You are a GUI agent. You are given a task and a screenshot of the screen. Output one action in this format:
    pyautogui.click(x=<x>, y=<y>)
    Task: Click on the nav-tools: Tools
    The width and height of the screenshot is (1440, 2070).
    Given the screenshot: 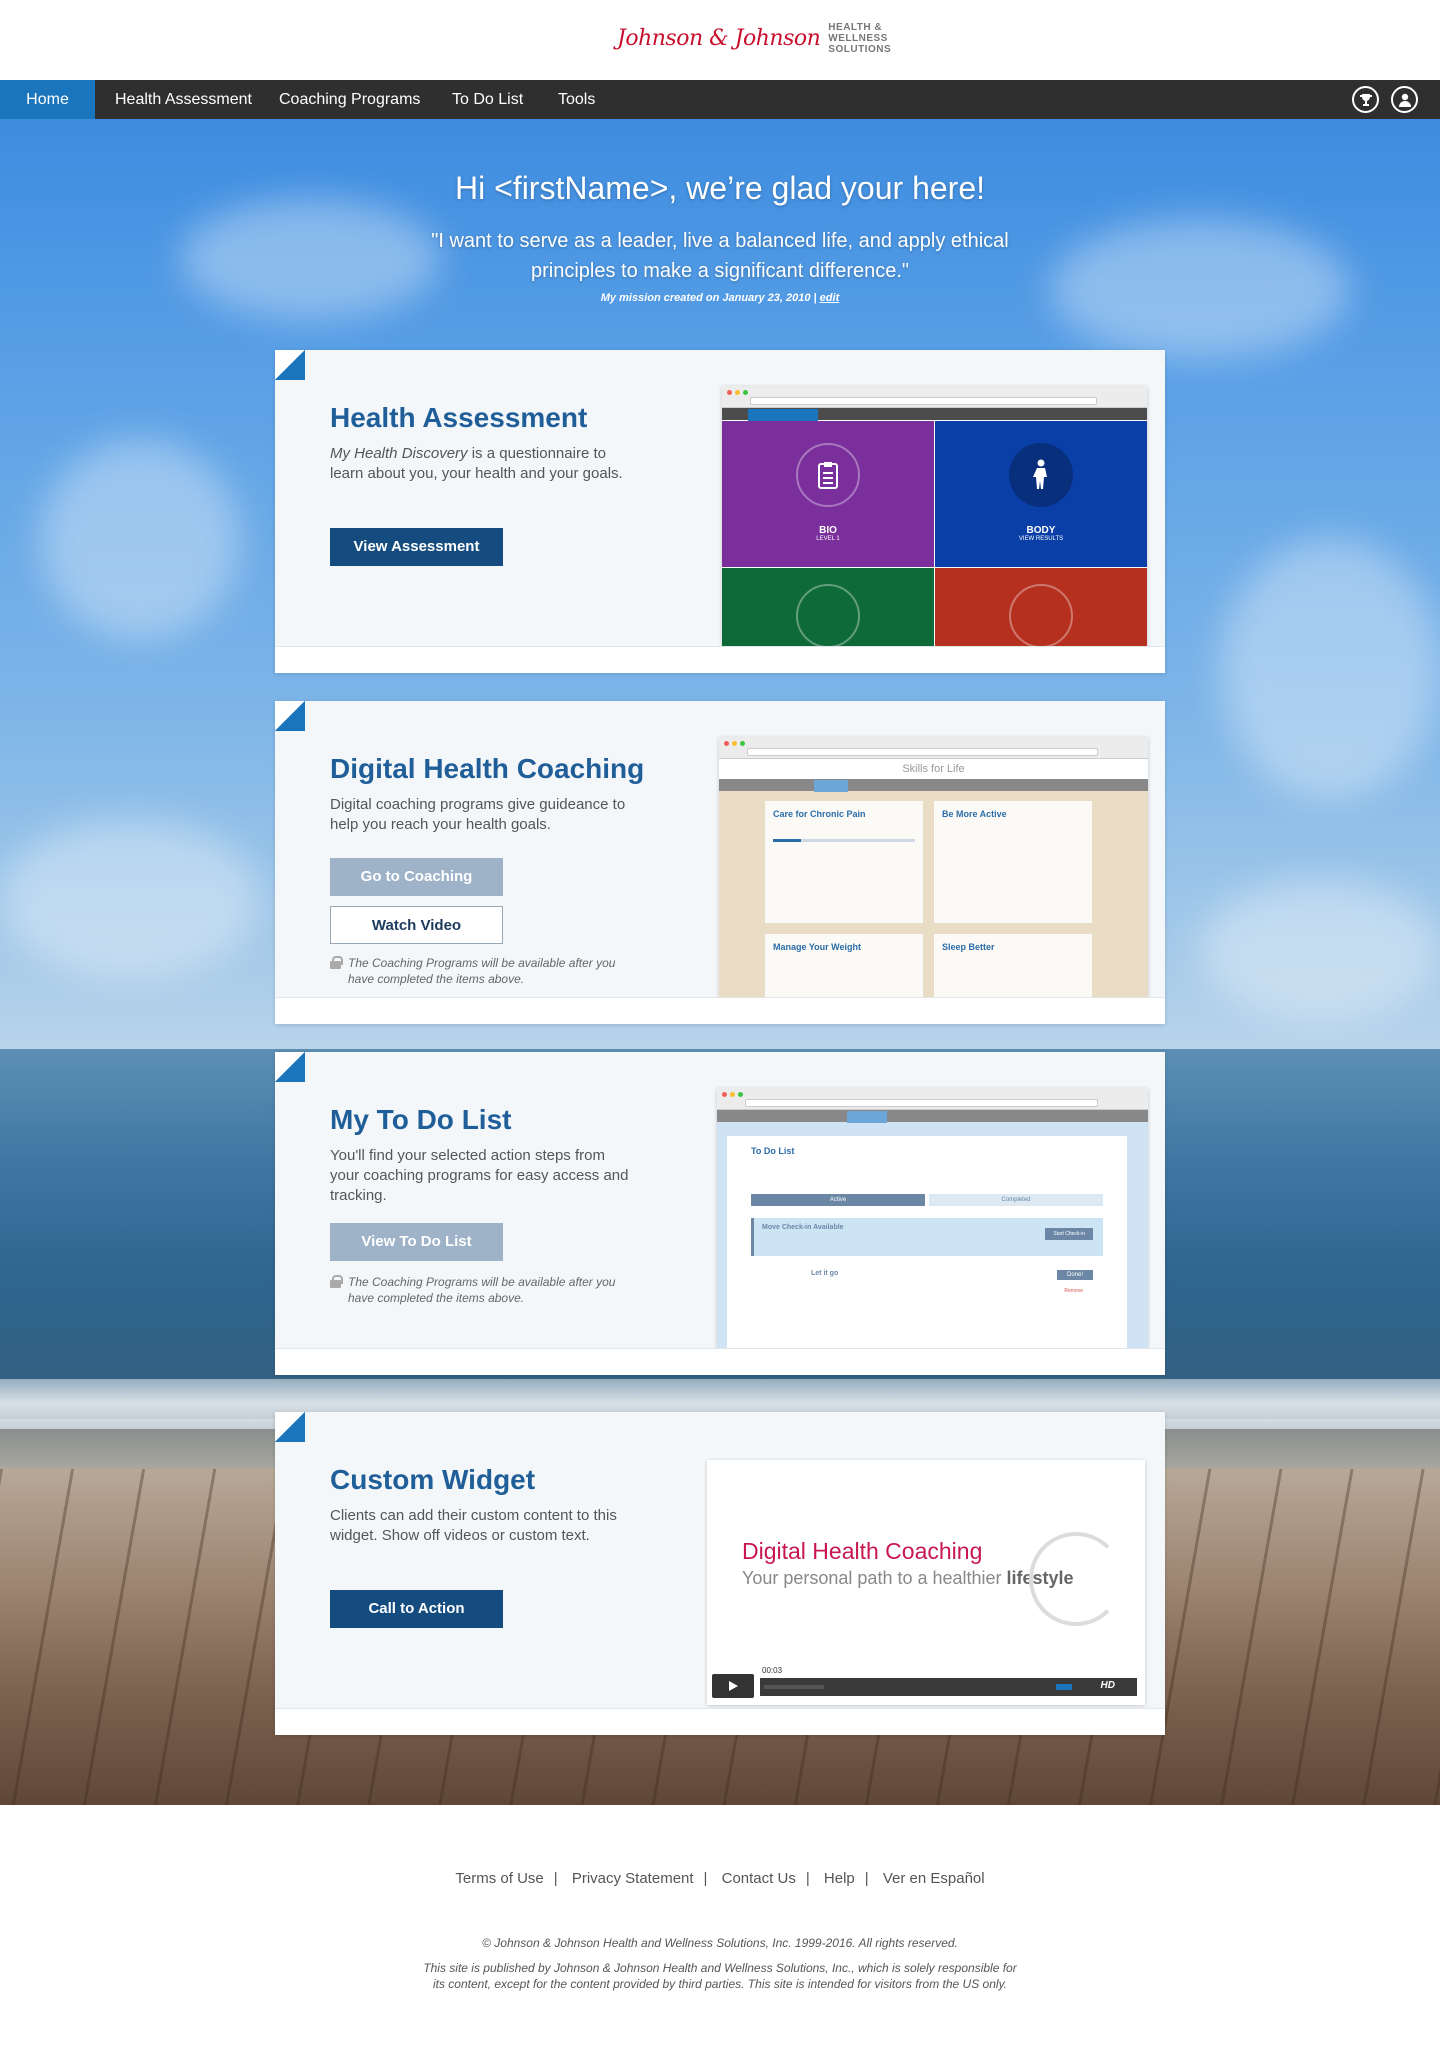 What is the action you would take?
    pyautogui.click(x=576, y=99)
    